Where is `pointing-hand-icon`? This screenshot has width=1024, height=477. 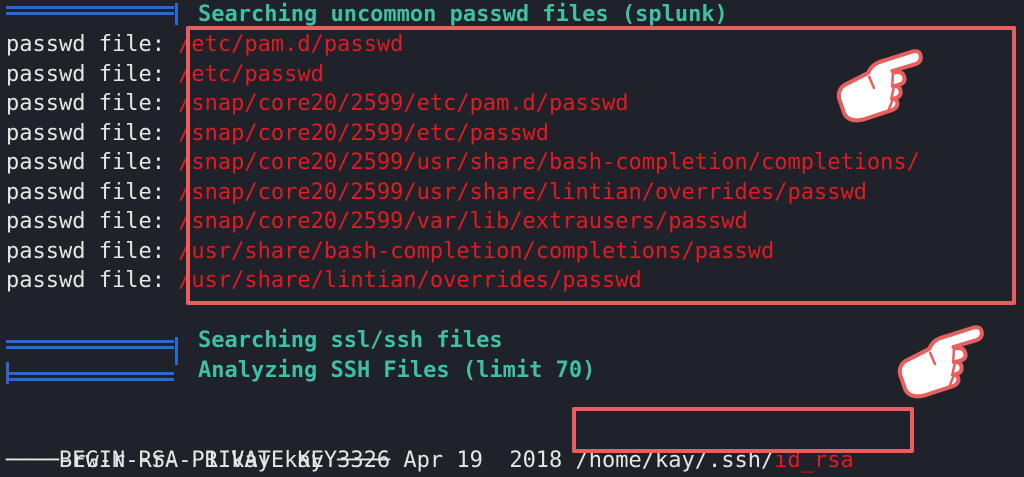
pointing-hand-icon is located at coordinates (940, 362).